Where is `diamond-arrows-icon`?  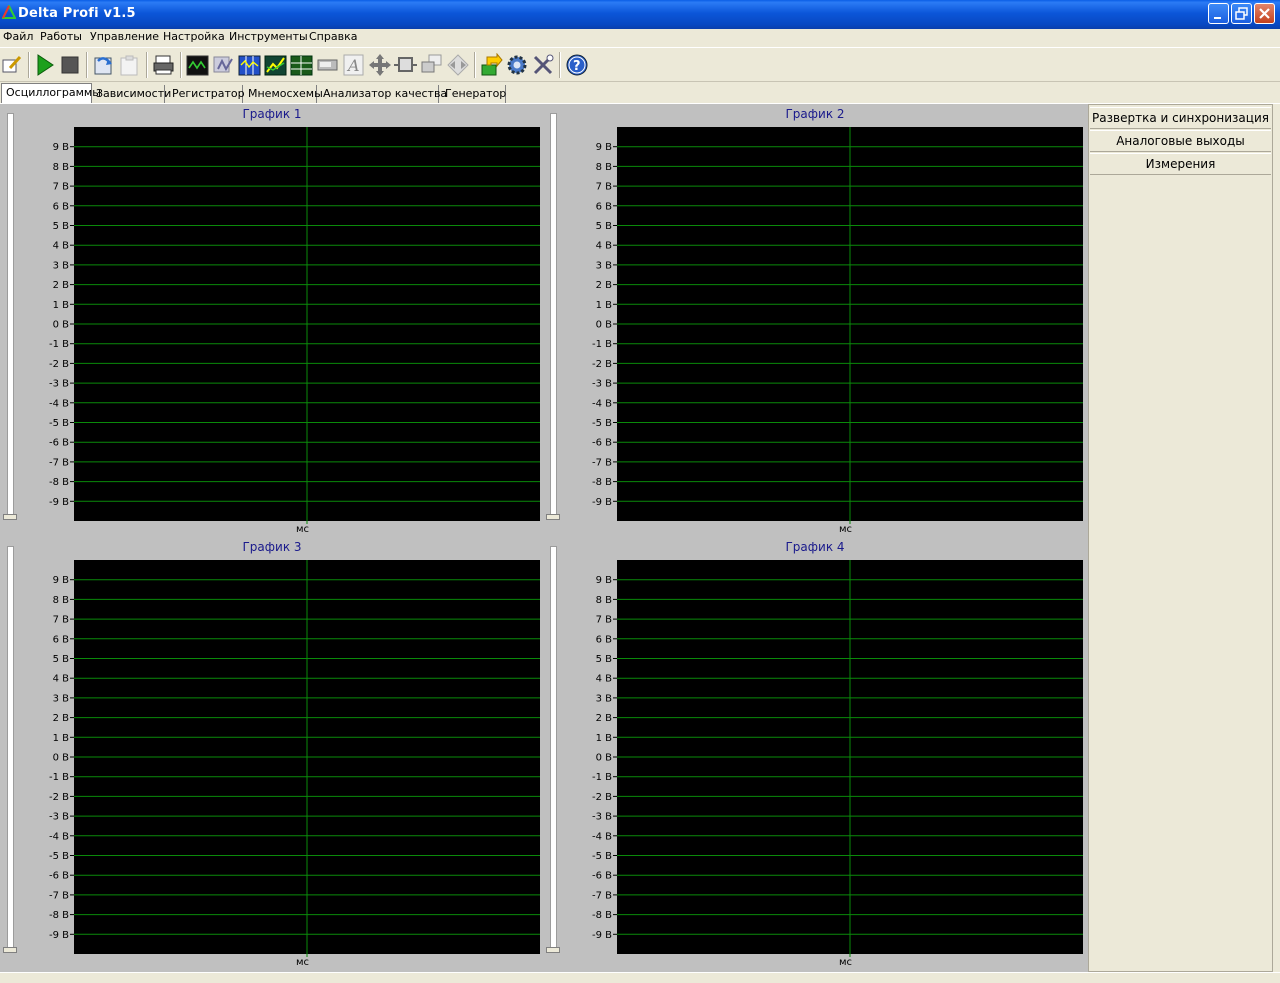 diamond-arrows-icon is located at coordinates (458, 65).